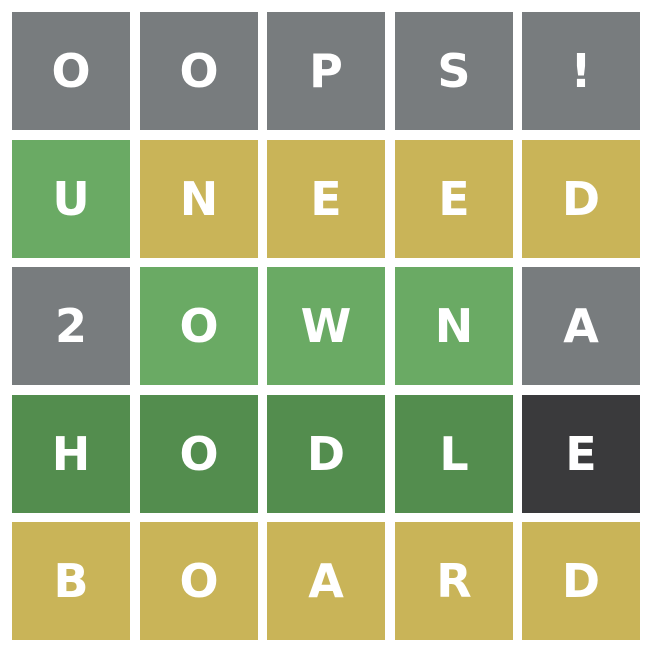  I want to click on tile-r3-c2: O, so click(199, 326).